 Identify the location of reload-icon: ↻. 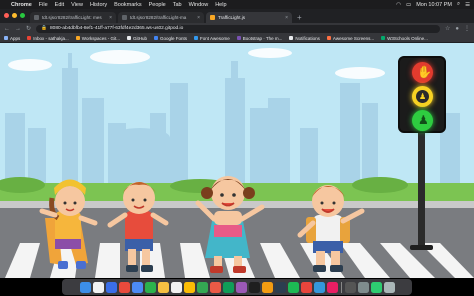
(28, 28).